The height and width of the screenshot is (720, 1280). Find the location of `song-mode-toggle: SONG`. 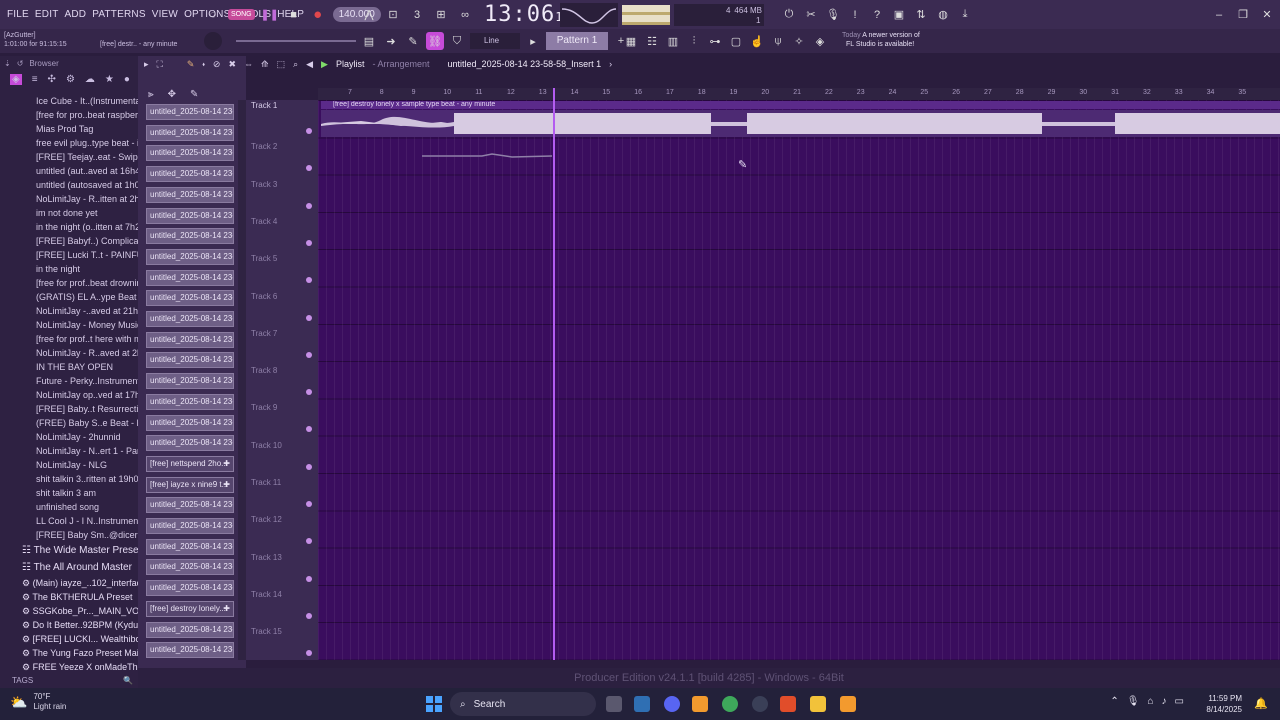

song-mode-toggle: SONG is located at coordinates (241, 14).